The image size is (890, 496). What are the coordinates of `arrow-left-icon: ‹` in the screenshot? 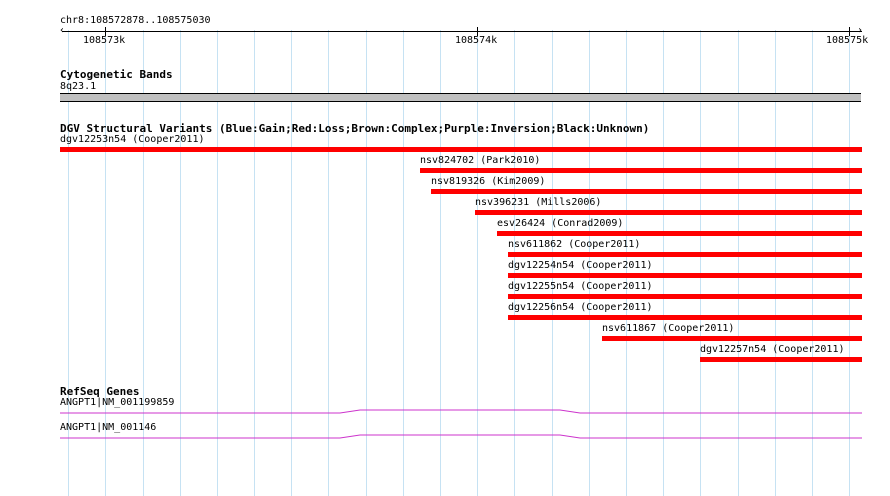 It's located at (62, 31).